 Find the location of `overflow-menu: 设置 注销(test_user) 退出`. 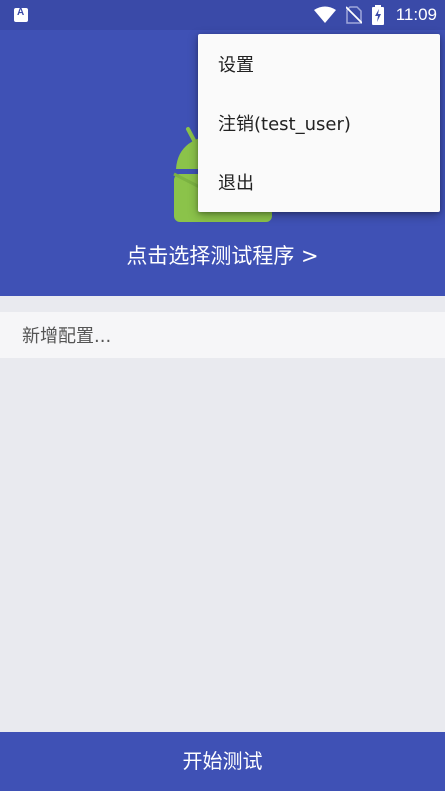

overflow-menu: 设置 注销(test_user) 退出 is located at coordinates (319, 123).